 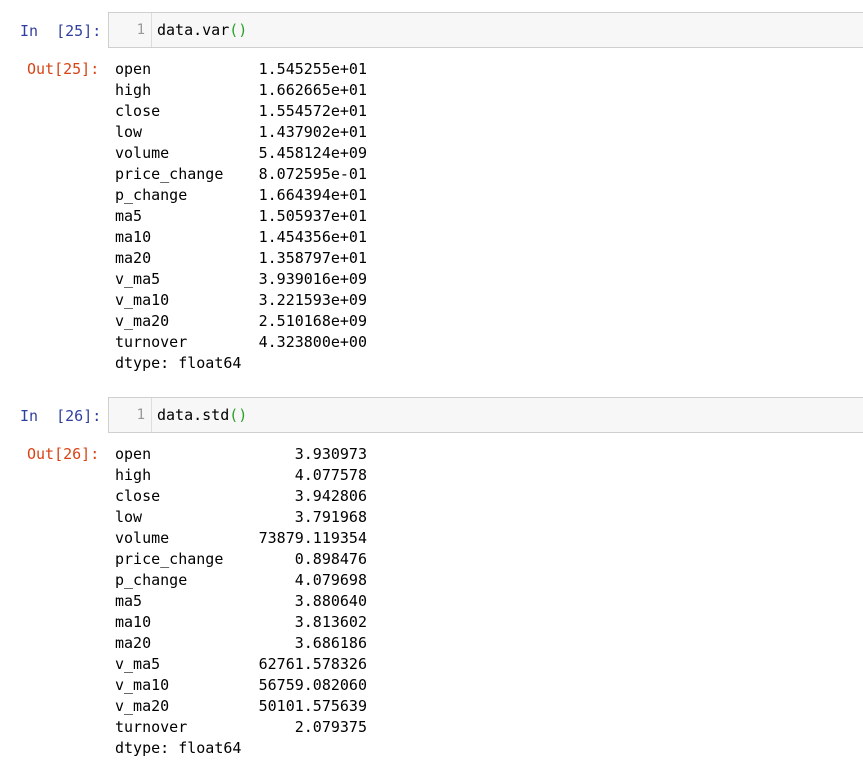 What do you see at coordinates (63, 454) in the screenshot?
I see `output-prompt: Out[26]:` at bounding box center [63, 454].